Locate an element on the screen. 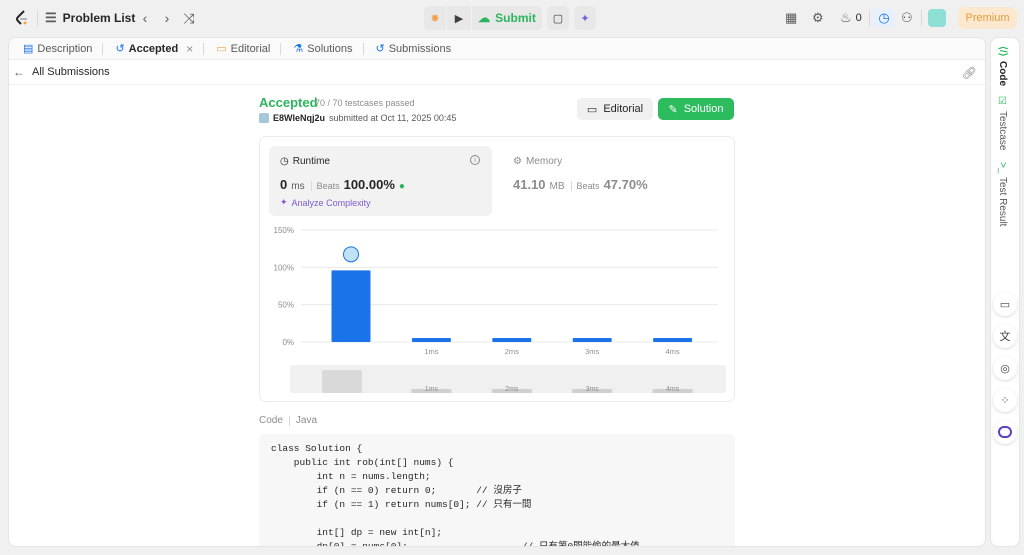 The image size is (1024, 555). rail-tab-label: Code is located at coordinates (1002, 73).